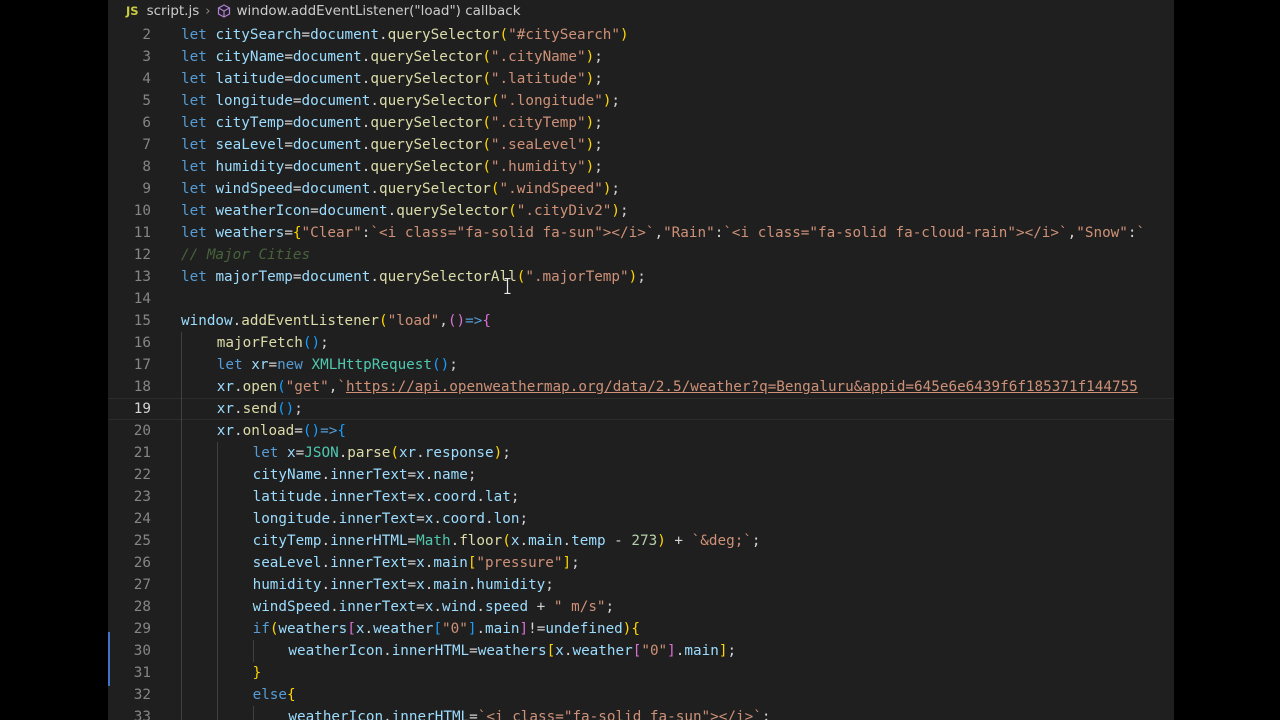 Image resolution: width=1280 pixels, height=720 pixels. Describe the element at coordinates (369, 453) in the screenshot. I see `code-token: parse` at that location.